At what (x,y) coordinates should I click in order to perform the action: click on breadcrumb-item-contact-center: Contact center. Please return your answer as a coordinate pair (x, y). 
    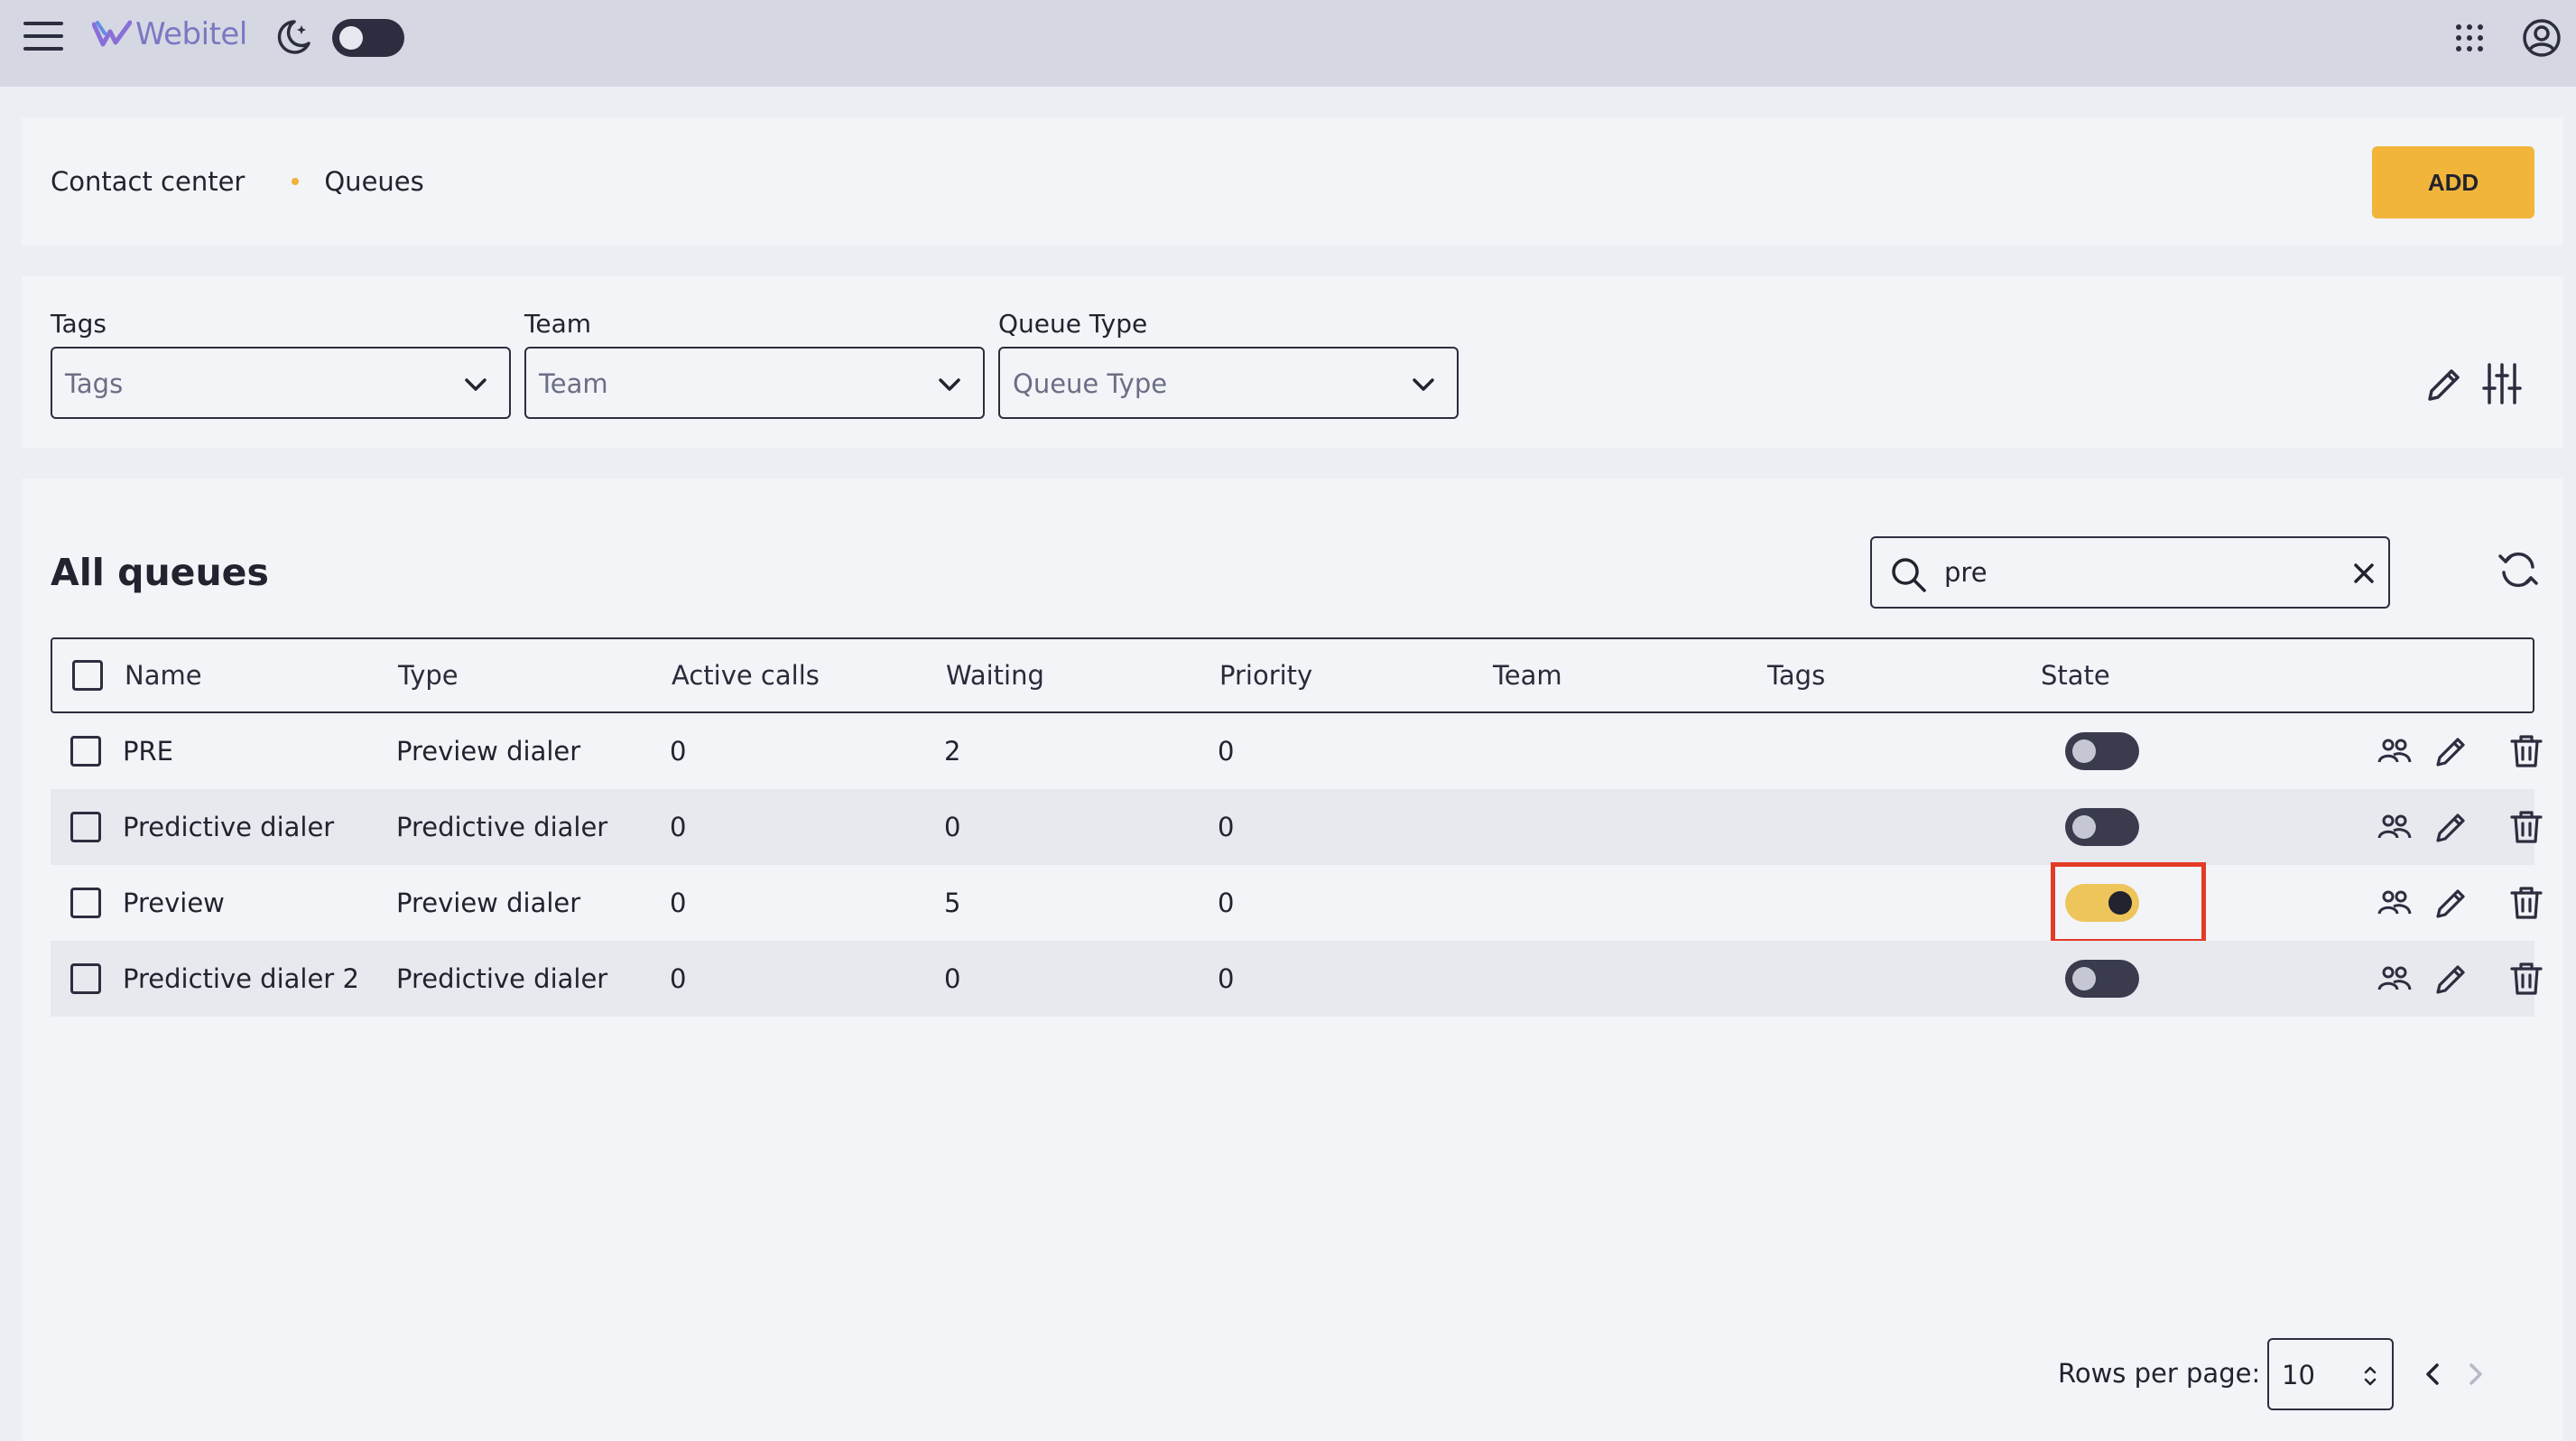
    Looking at the image, I should click on (148, 181).